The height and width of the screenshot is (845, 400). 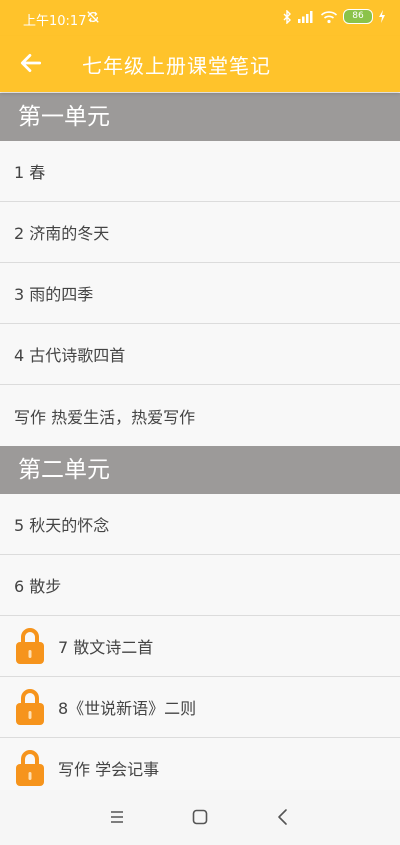 I want to click on arrow-left-icon, so click(x=31, y=63).